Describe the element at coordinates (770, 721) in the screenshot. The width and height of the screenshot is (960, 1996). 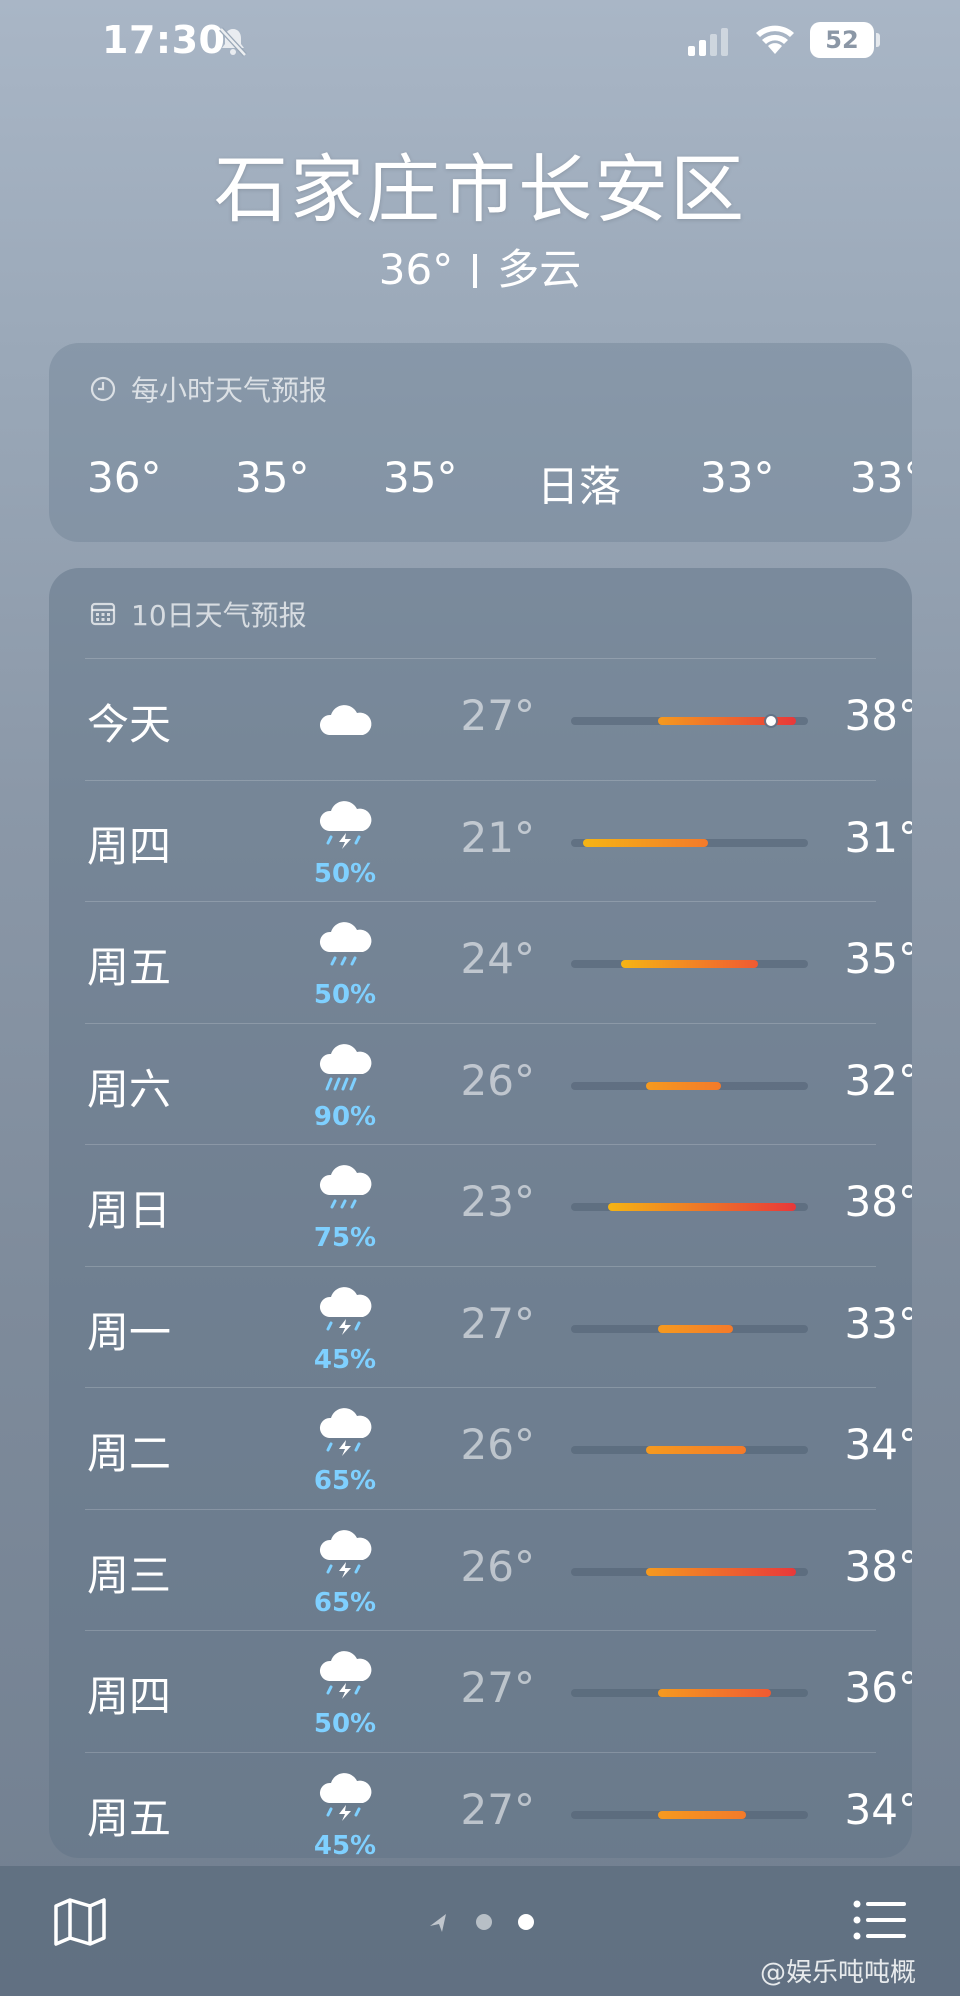
I see `current-temp-dot` at that location.